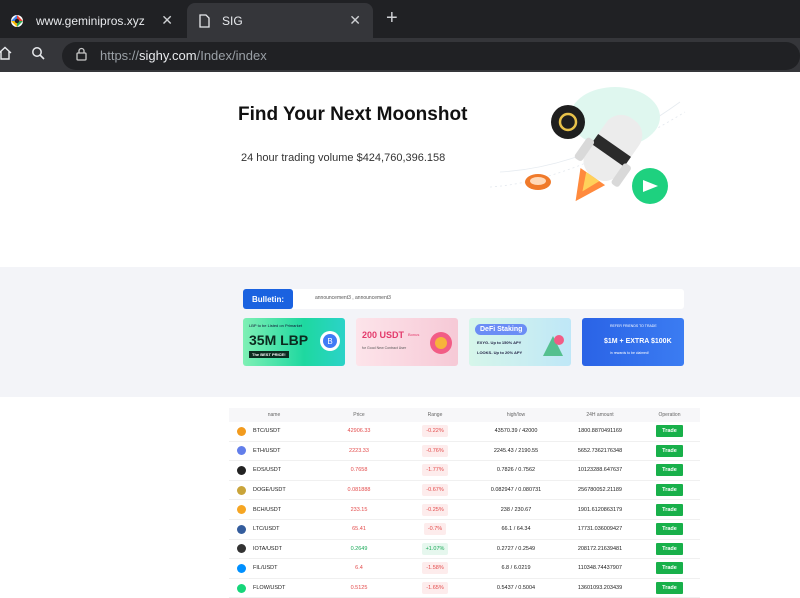  I want to click on pair-cell: IOTA/USDT, so click(274, 549).